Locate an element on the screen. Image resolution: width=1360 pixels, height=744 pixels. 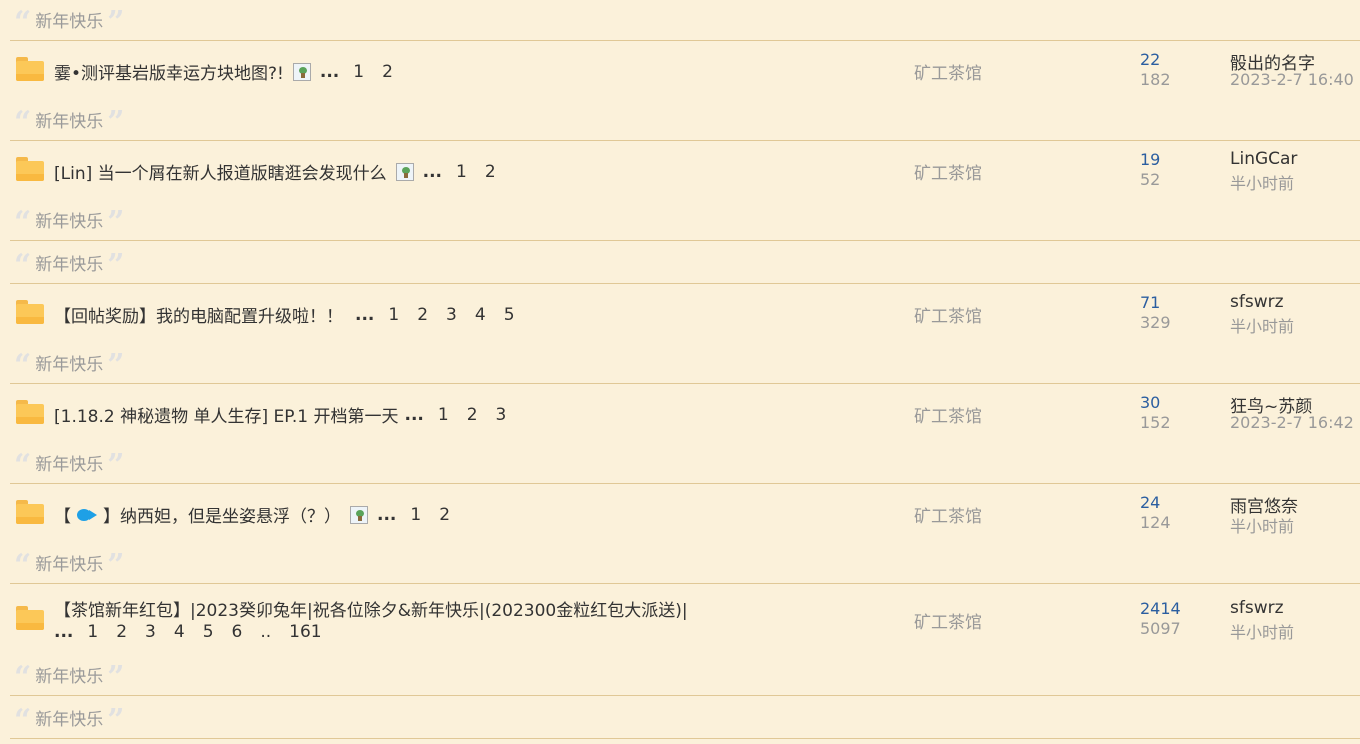
reply-count: 71 is located at coordinates (1150, 302).